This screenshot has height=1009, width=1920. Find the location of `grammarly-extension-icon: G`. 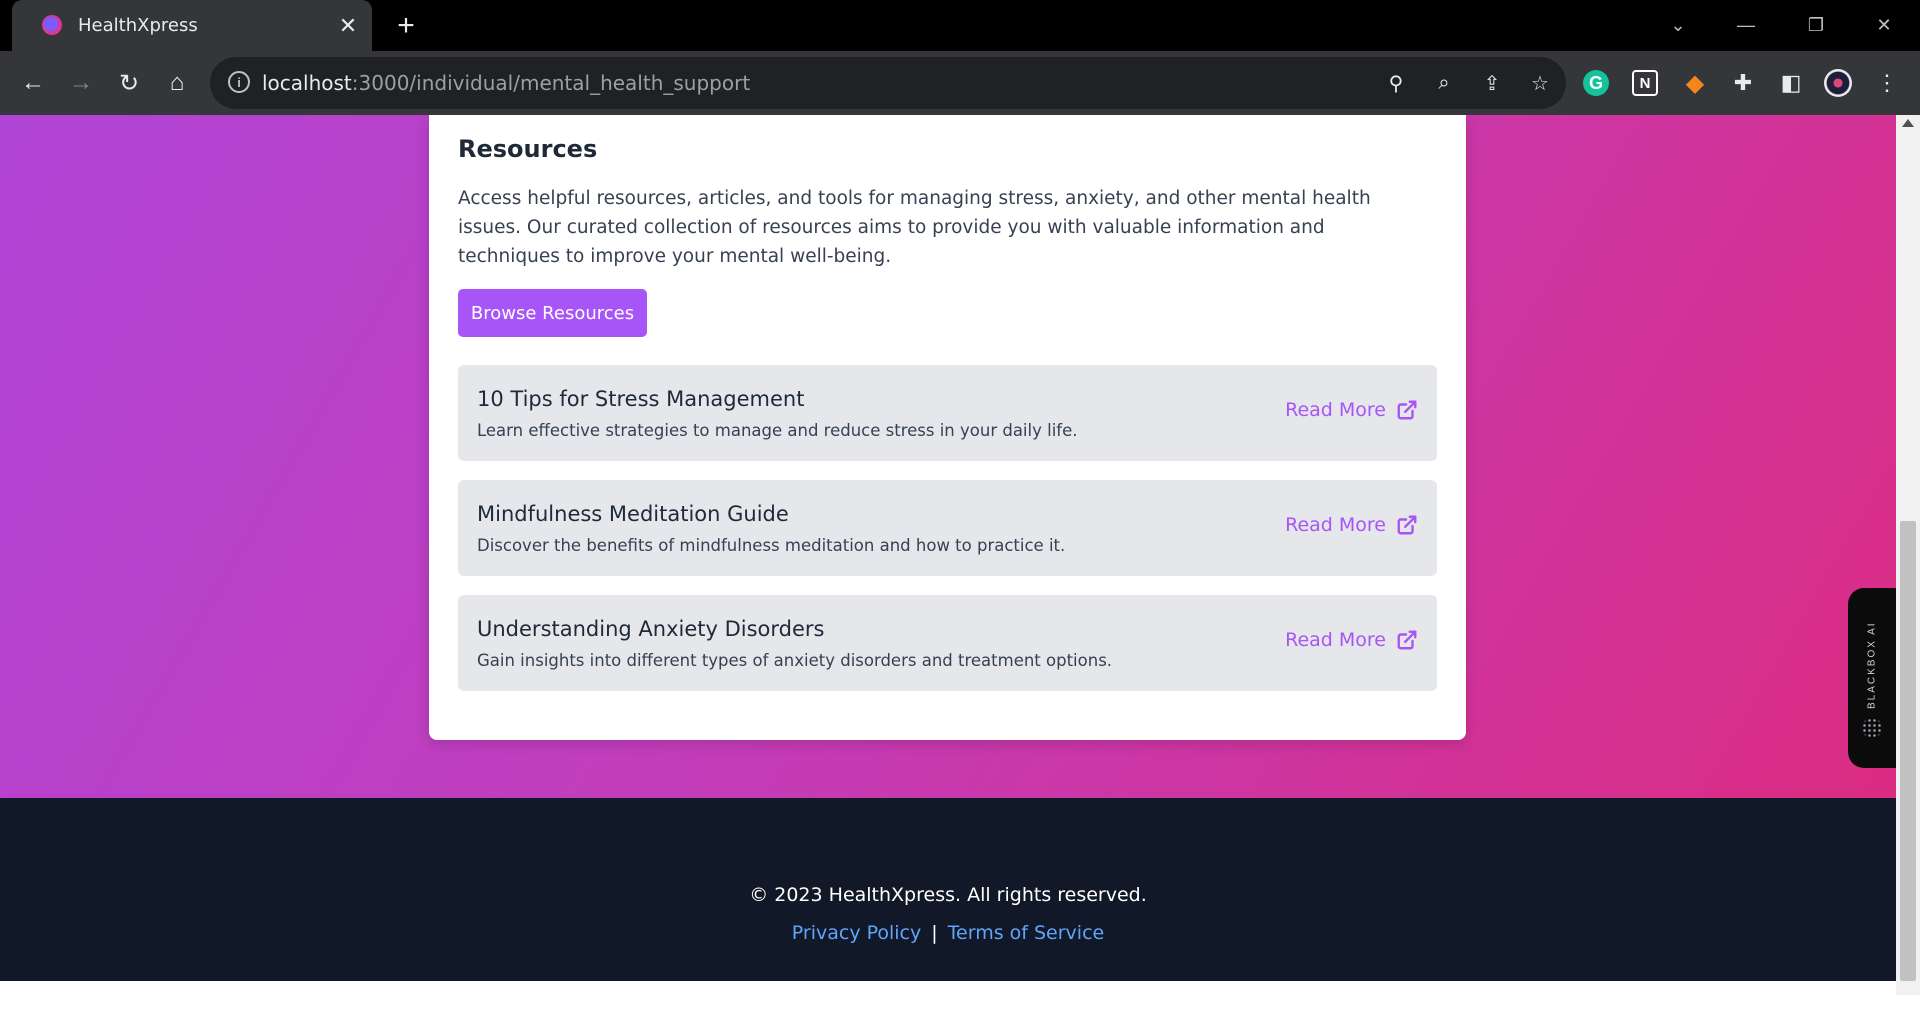

grammarly-extension-icon: G is located at coordinates (1596, 83).